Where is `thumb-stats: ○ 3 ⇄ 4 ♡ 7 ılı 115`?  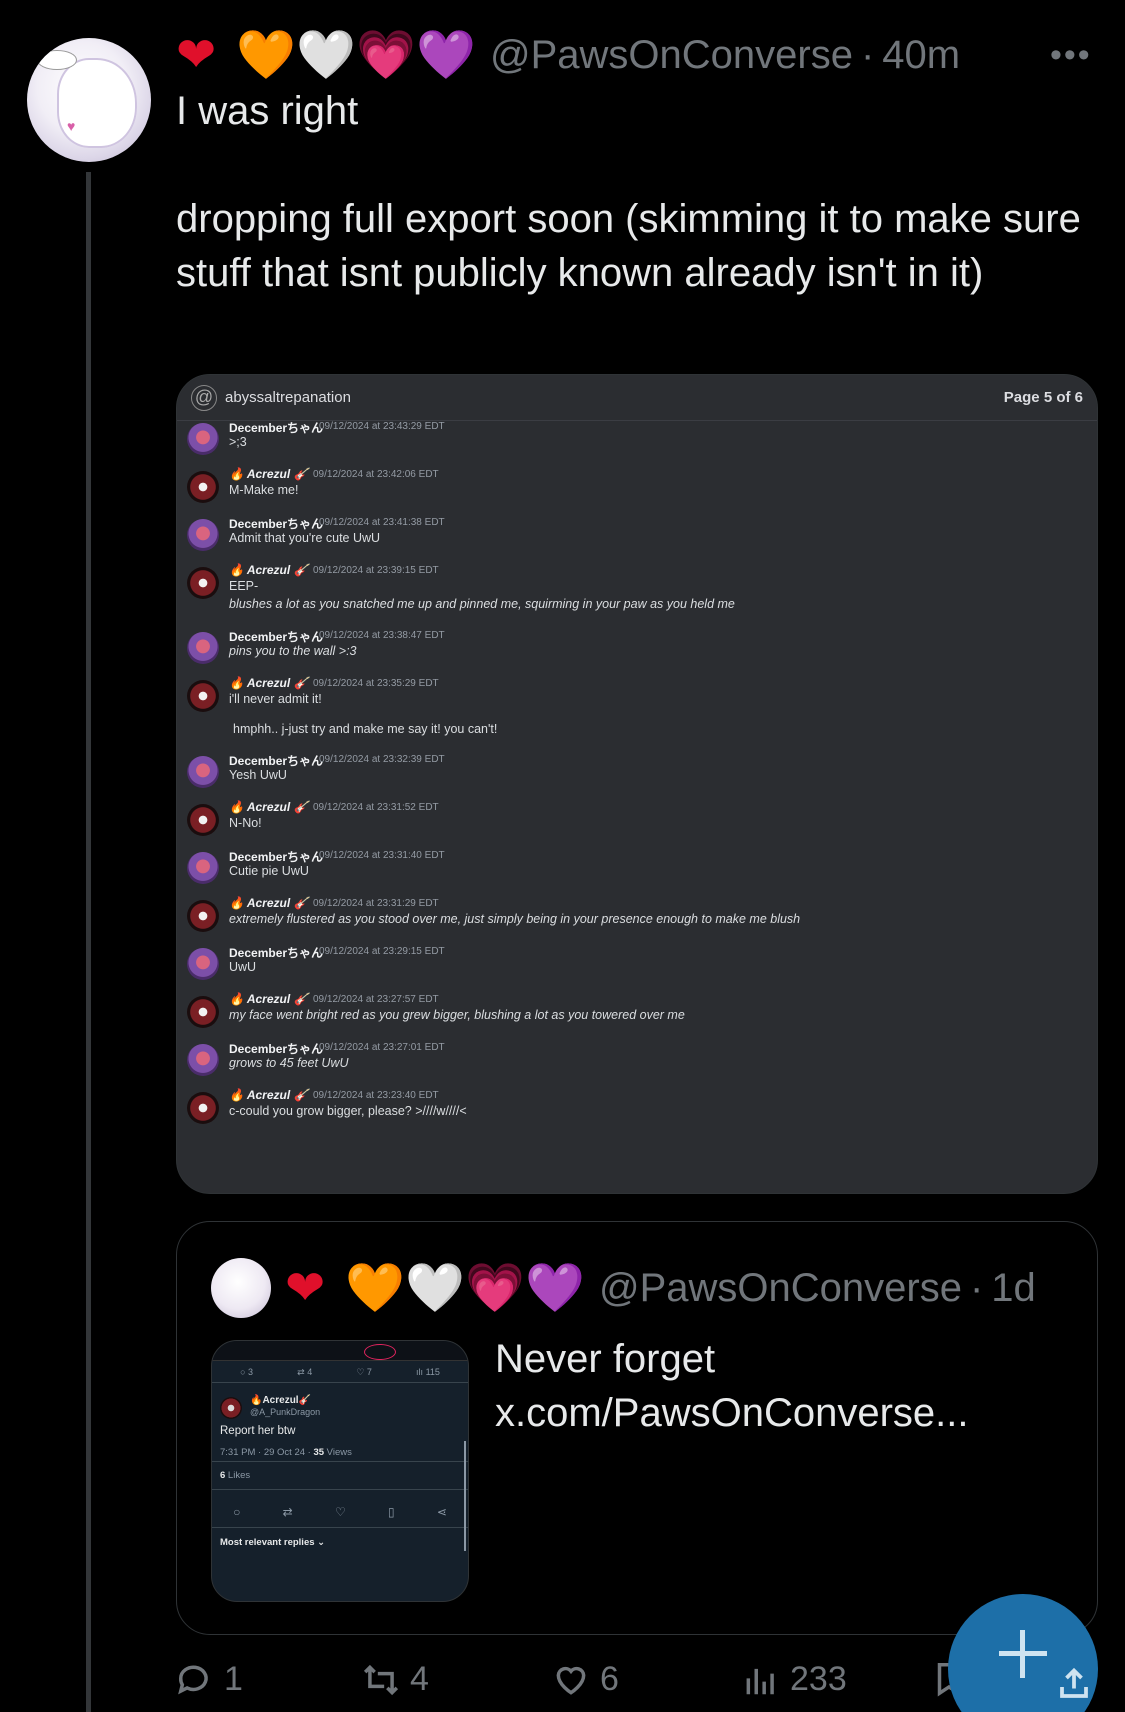 thumb-stats: ○ 3 ⇄ 4 ♡ 7 ılı 115 is located at coordinates (340, 1373).